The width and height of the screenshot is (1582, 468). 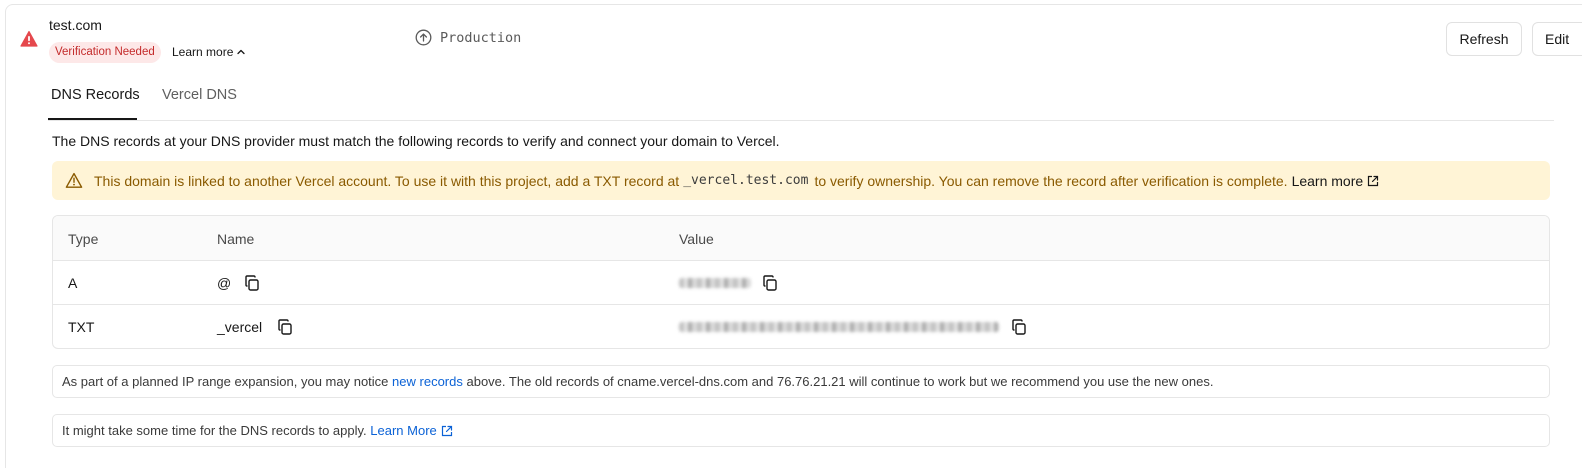 What do you see at coordinates (427, 381) in the screenshot?
I see `new-records-link: new records` at bounding box center [427, 381].